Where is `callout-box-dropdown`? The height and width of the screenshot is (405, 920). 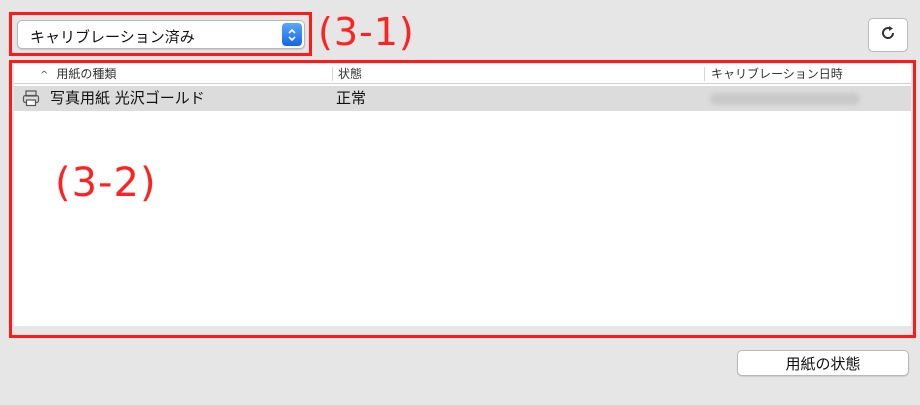 callout-box-dropdown is located at coordinates (160, 34).